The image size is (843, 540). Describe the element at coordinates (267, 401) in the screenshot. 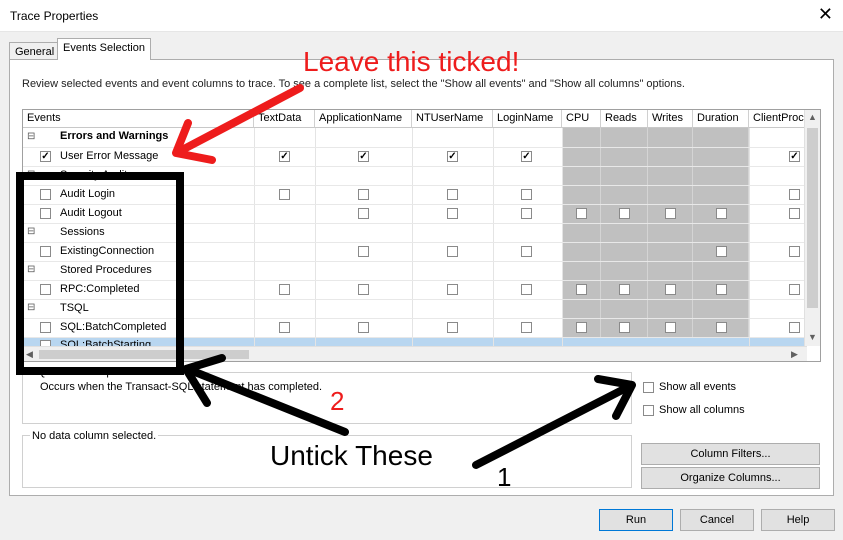

I see `black-arrow-2-shaft` at that location.